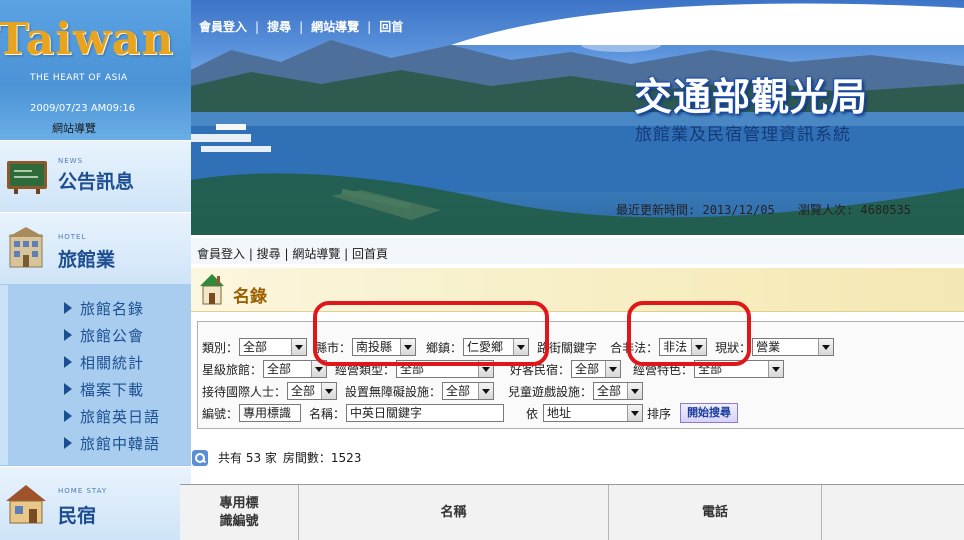 This screenshot has height=540, width=964. What do you see at coordinates (659, 413) in the screenshot?
I see `sort-label: 排序` at bounding box center [659, 413].